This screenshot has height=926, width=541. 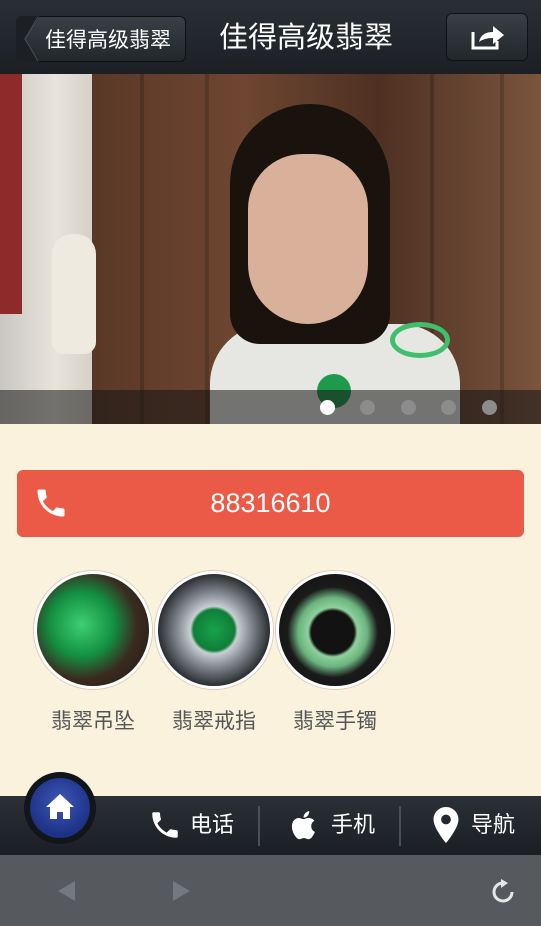 What do you see at coordinates (214, 721) in the screenshot?
I see `category-label: 翡翠戒指` at bounding box center [214, 721].